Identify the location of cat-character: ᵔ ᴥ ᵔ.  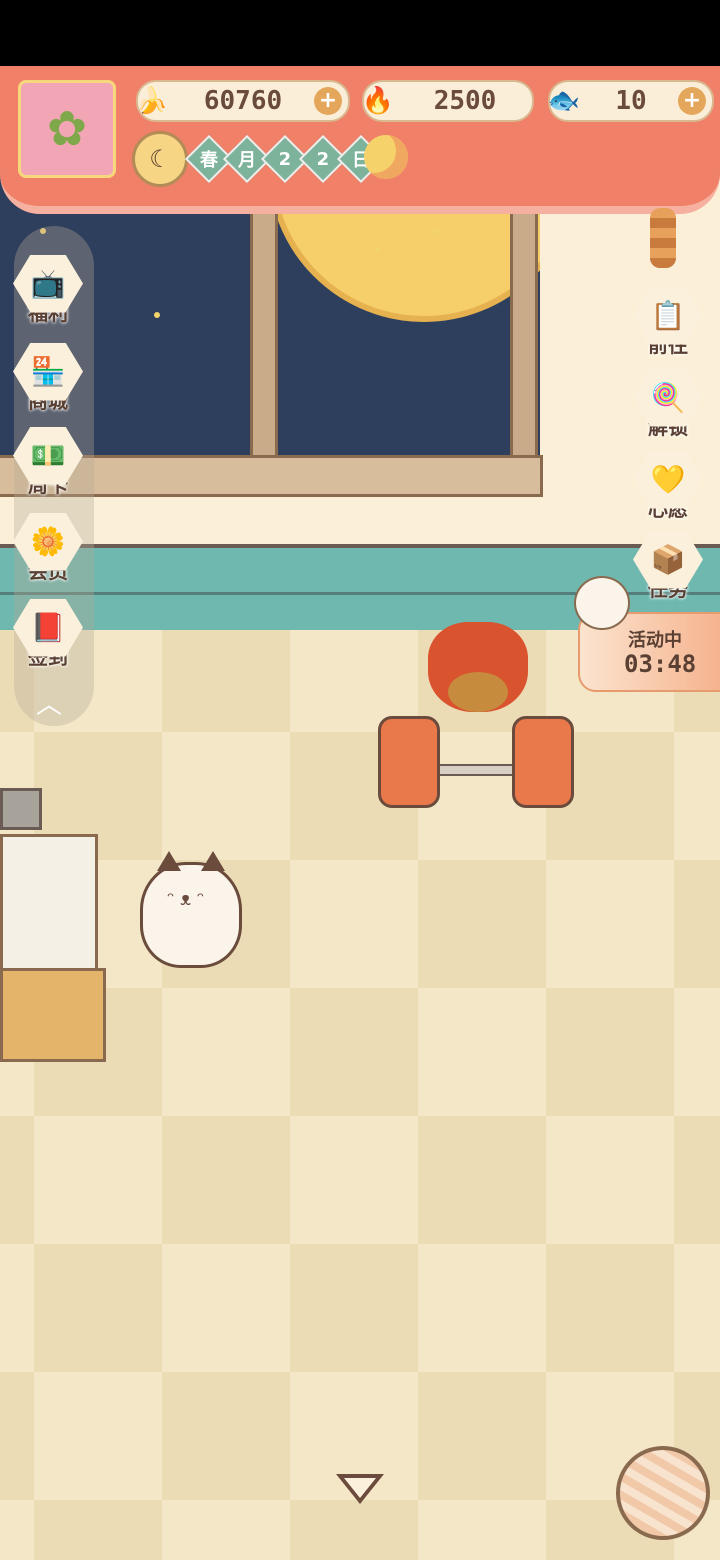
(191, 909).